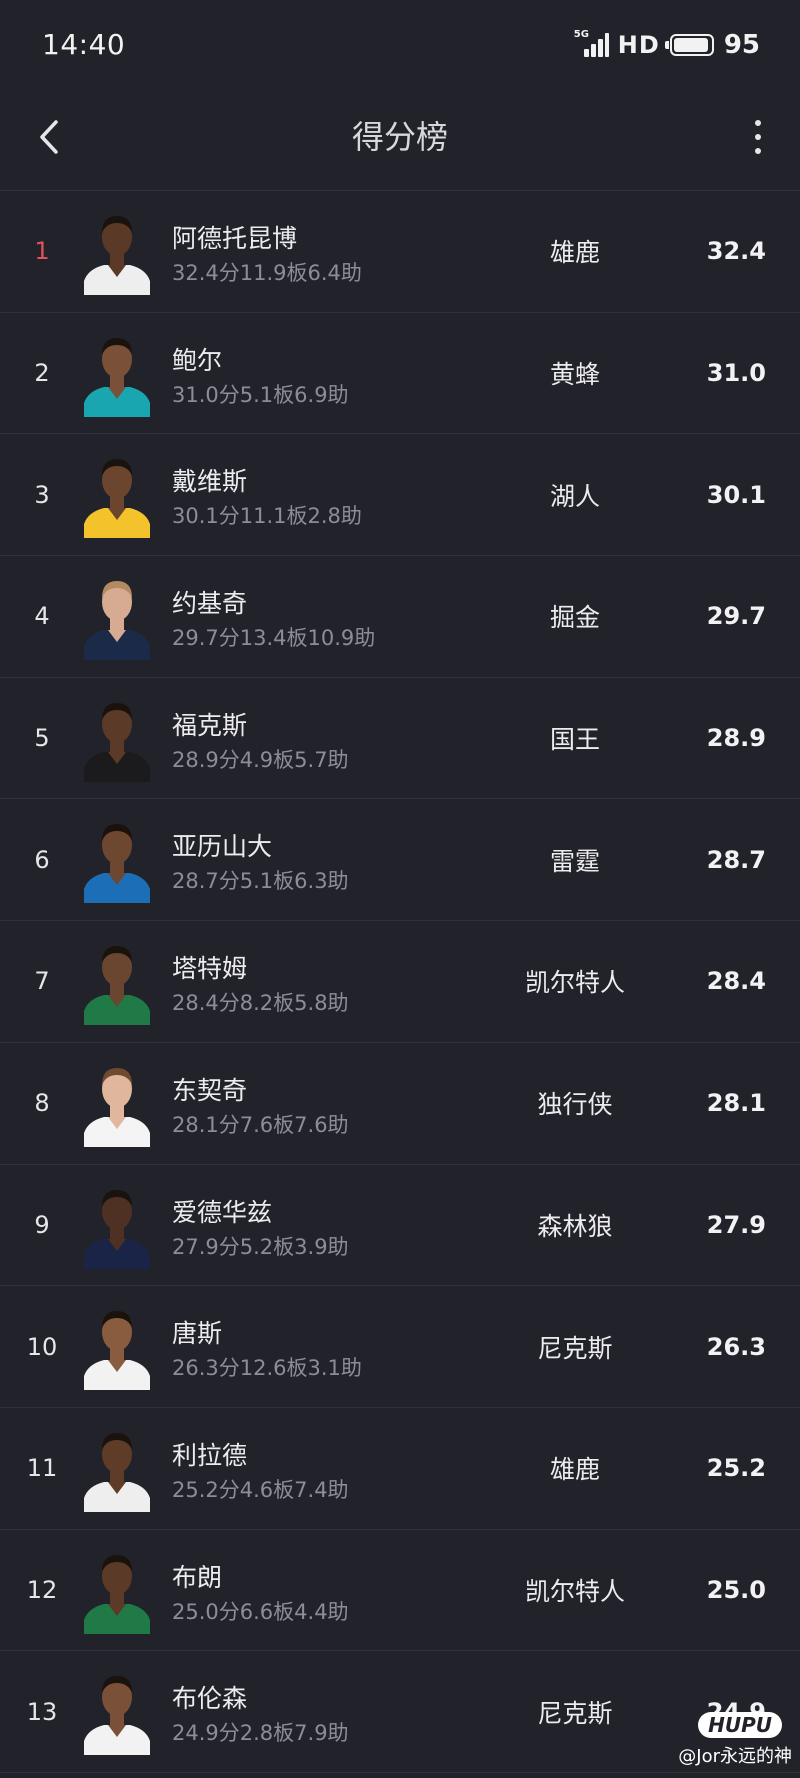 Image resolution: width=800 pixels, height=1778 pixels. I want to click on rank-number: 12, so click(42, 1589).